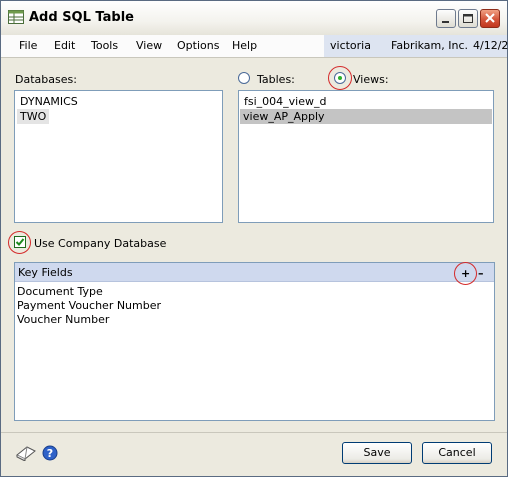  What do you see at coordinates (149, 45) in the screenshot?
I see `menu-view: View` at bounding box center [149, 45].